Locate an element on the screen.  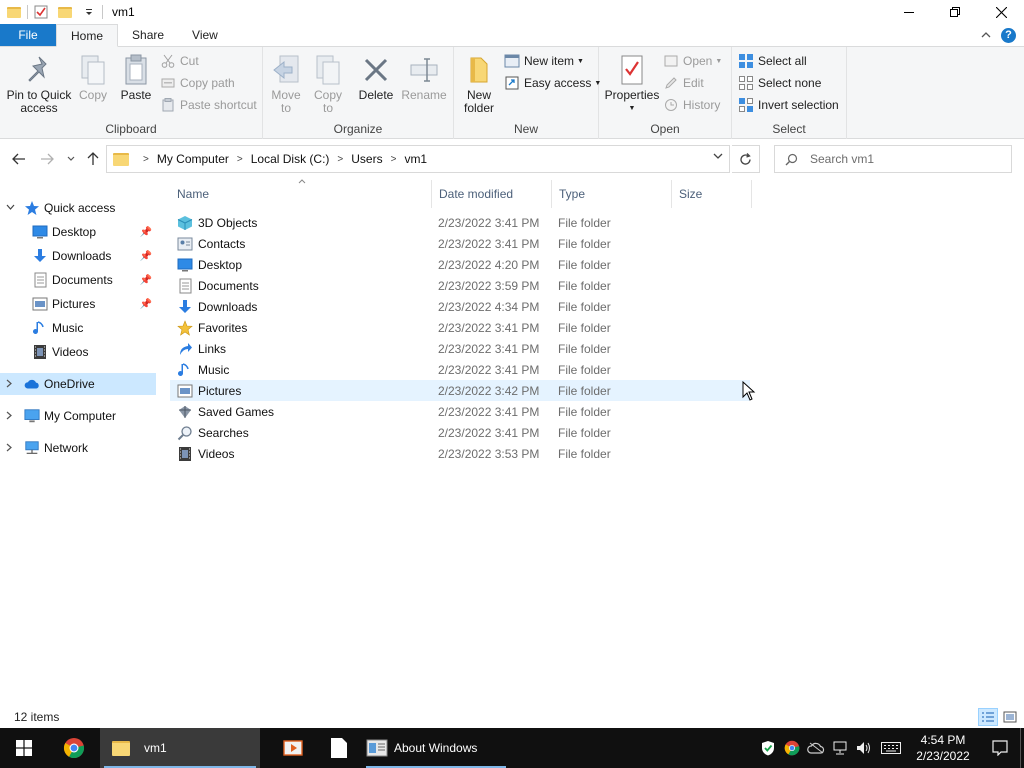
tab-home: Home is located at coordinates (87, 35).